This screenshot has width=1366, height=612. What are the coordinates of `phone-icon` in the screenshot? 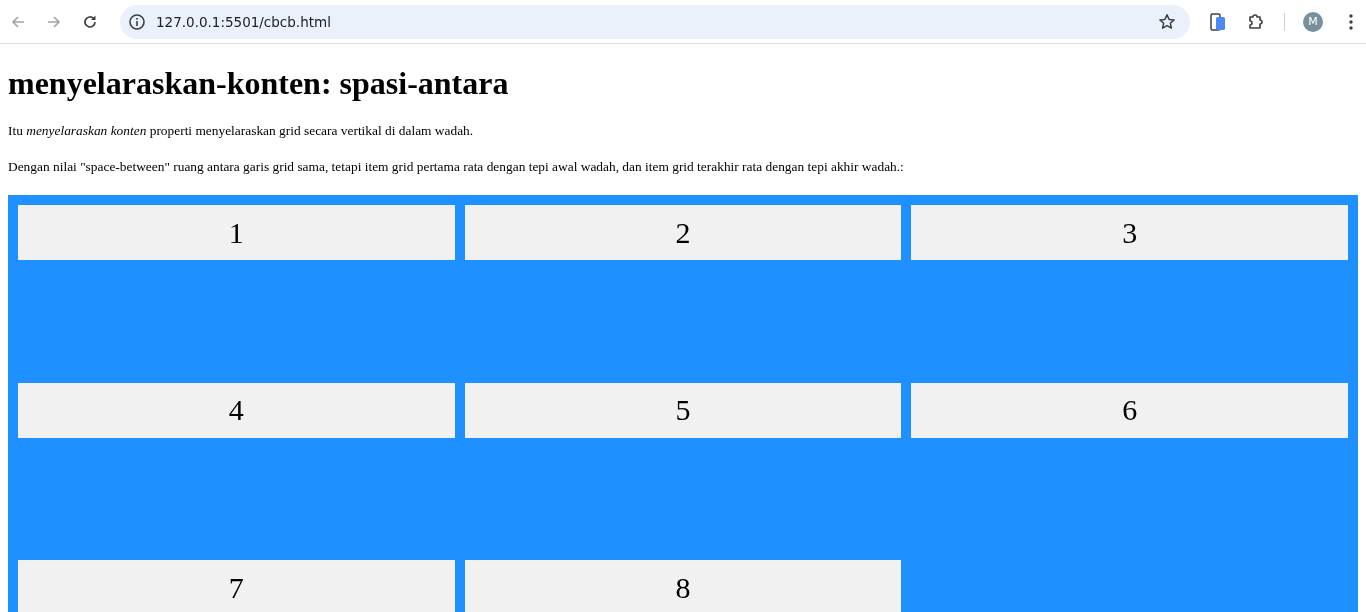 It's located at (1218, 21).